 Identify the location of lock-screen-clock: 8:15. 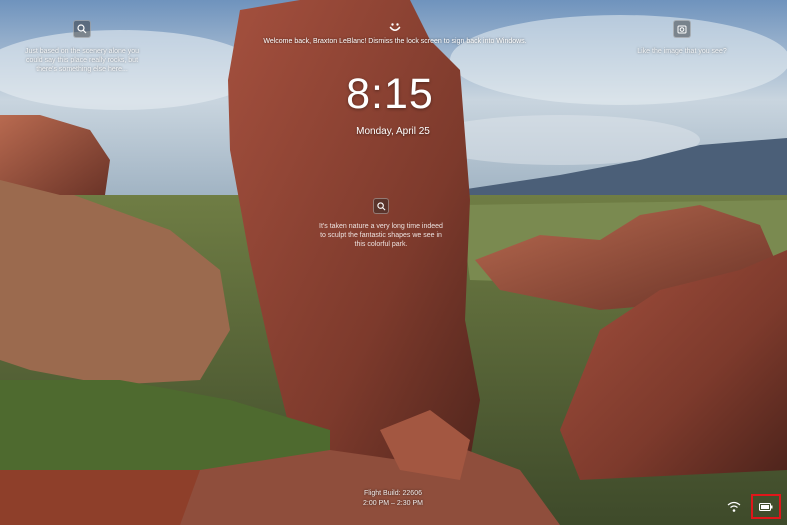
(390, 94).